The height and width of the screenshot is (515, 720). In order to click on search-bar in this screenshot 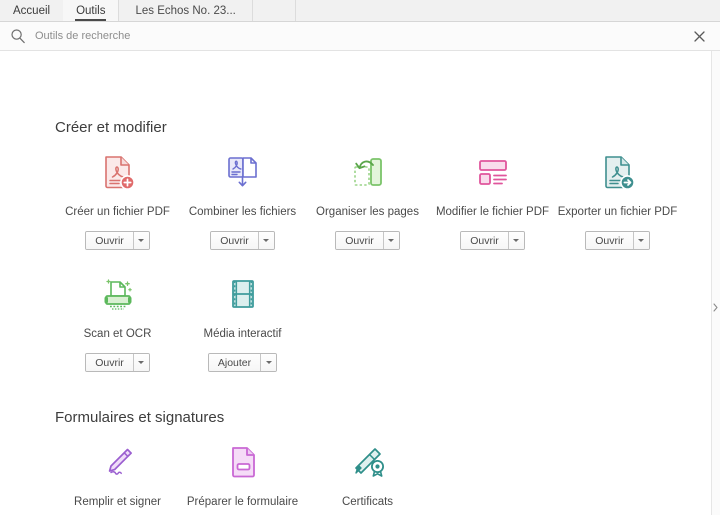, I will do `click(360, 36)`.